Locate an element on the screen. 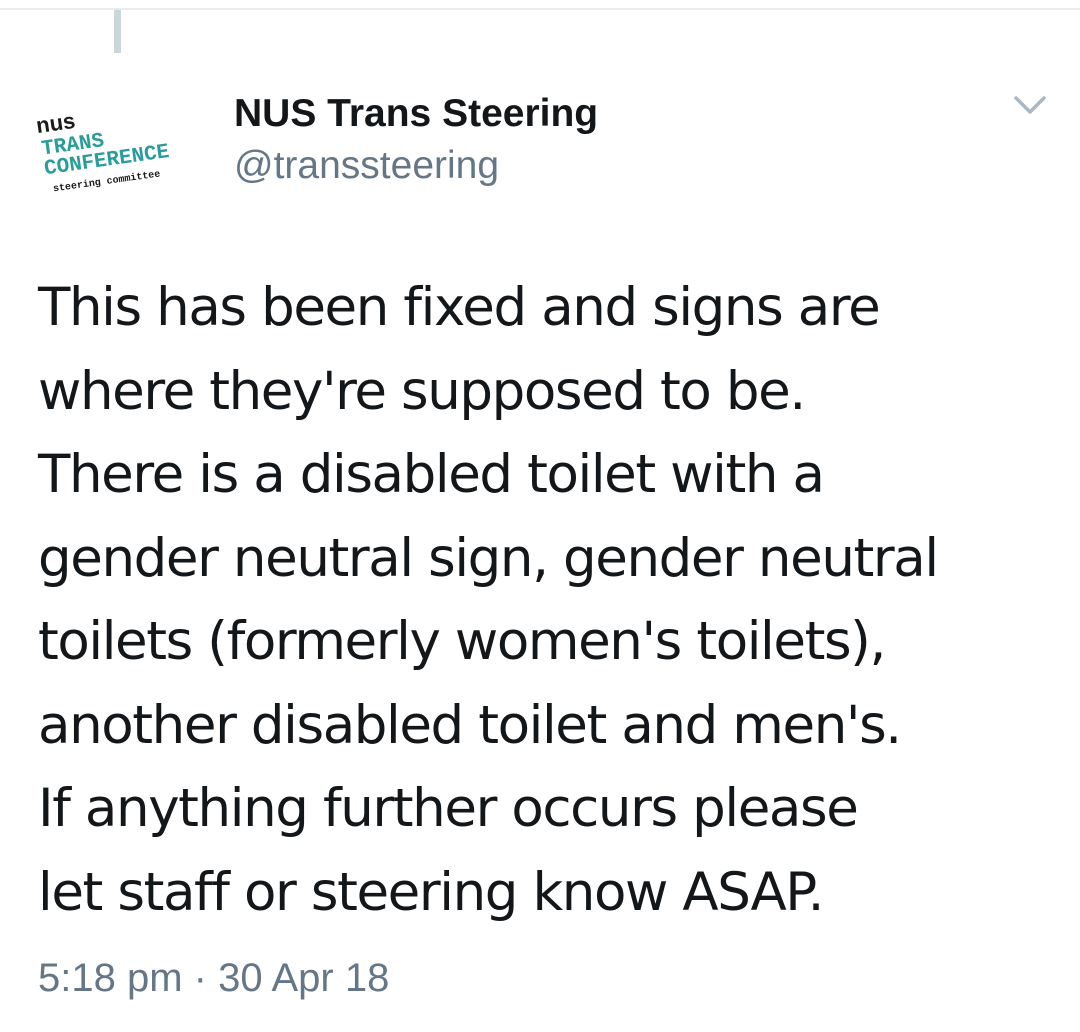 Image resolution: width=1080 pixels, height=1032 pixels. tweet-text-line: If anything further occurs please is located at coordinates (448, 808).